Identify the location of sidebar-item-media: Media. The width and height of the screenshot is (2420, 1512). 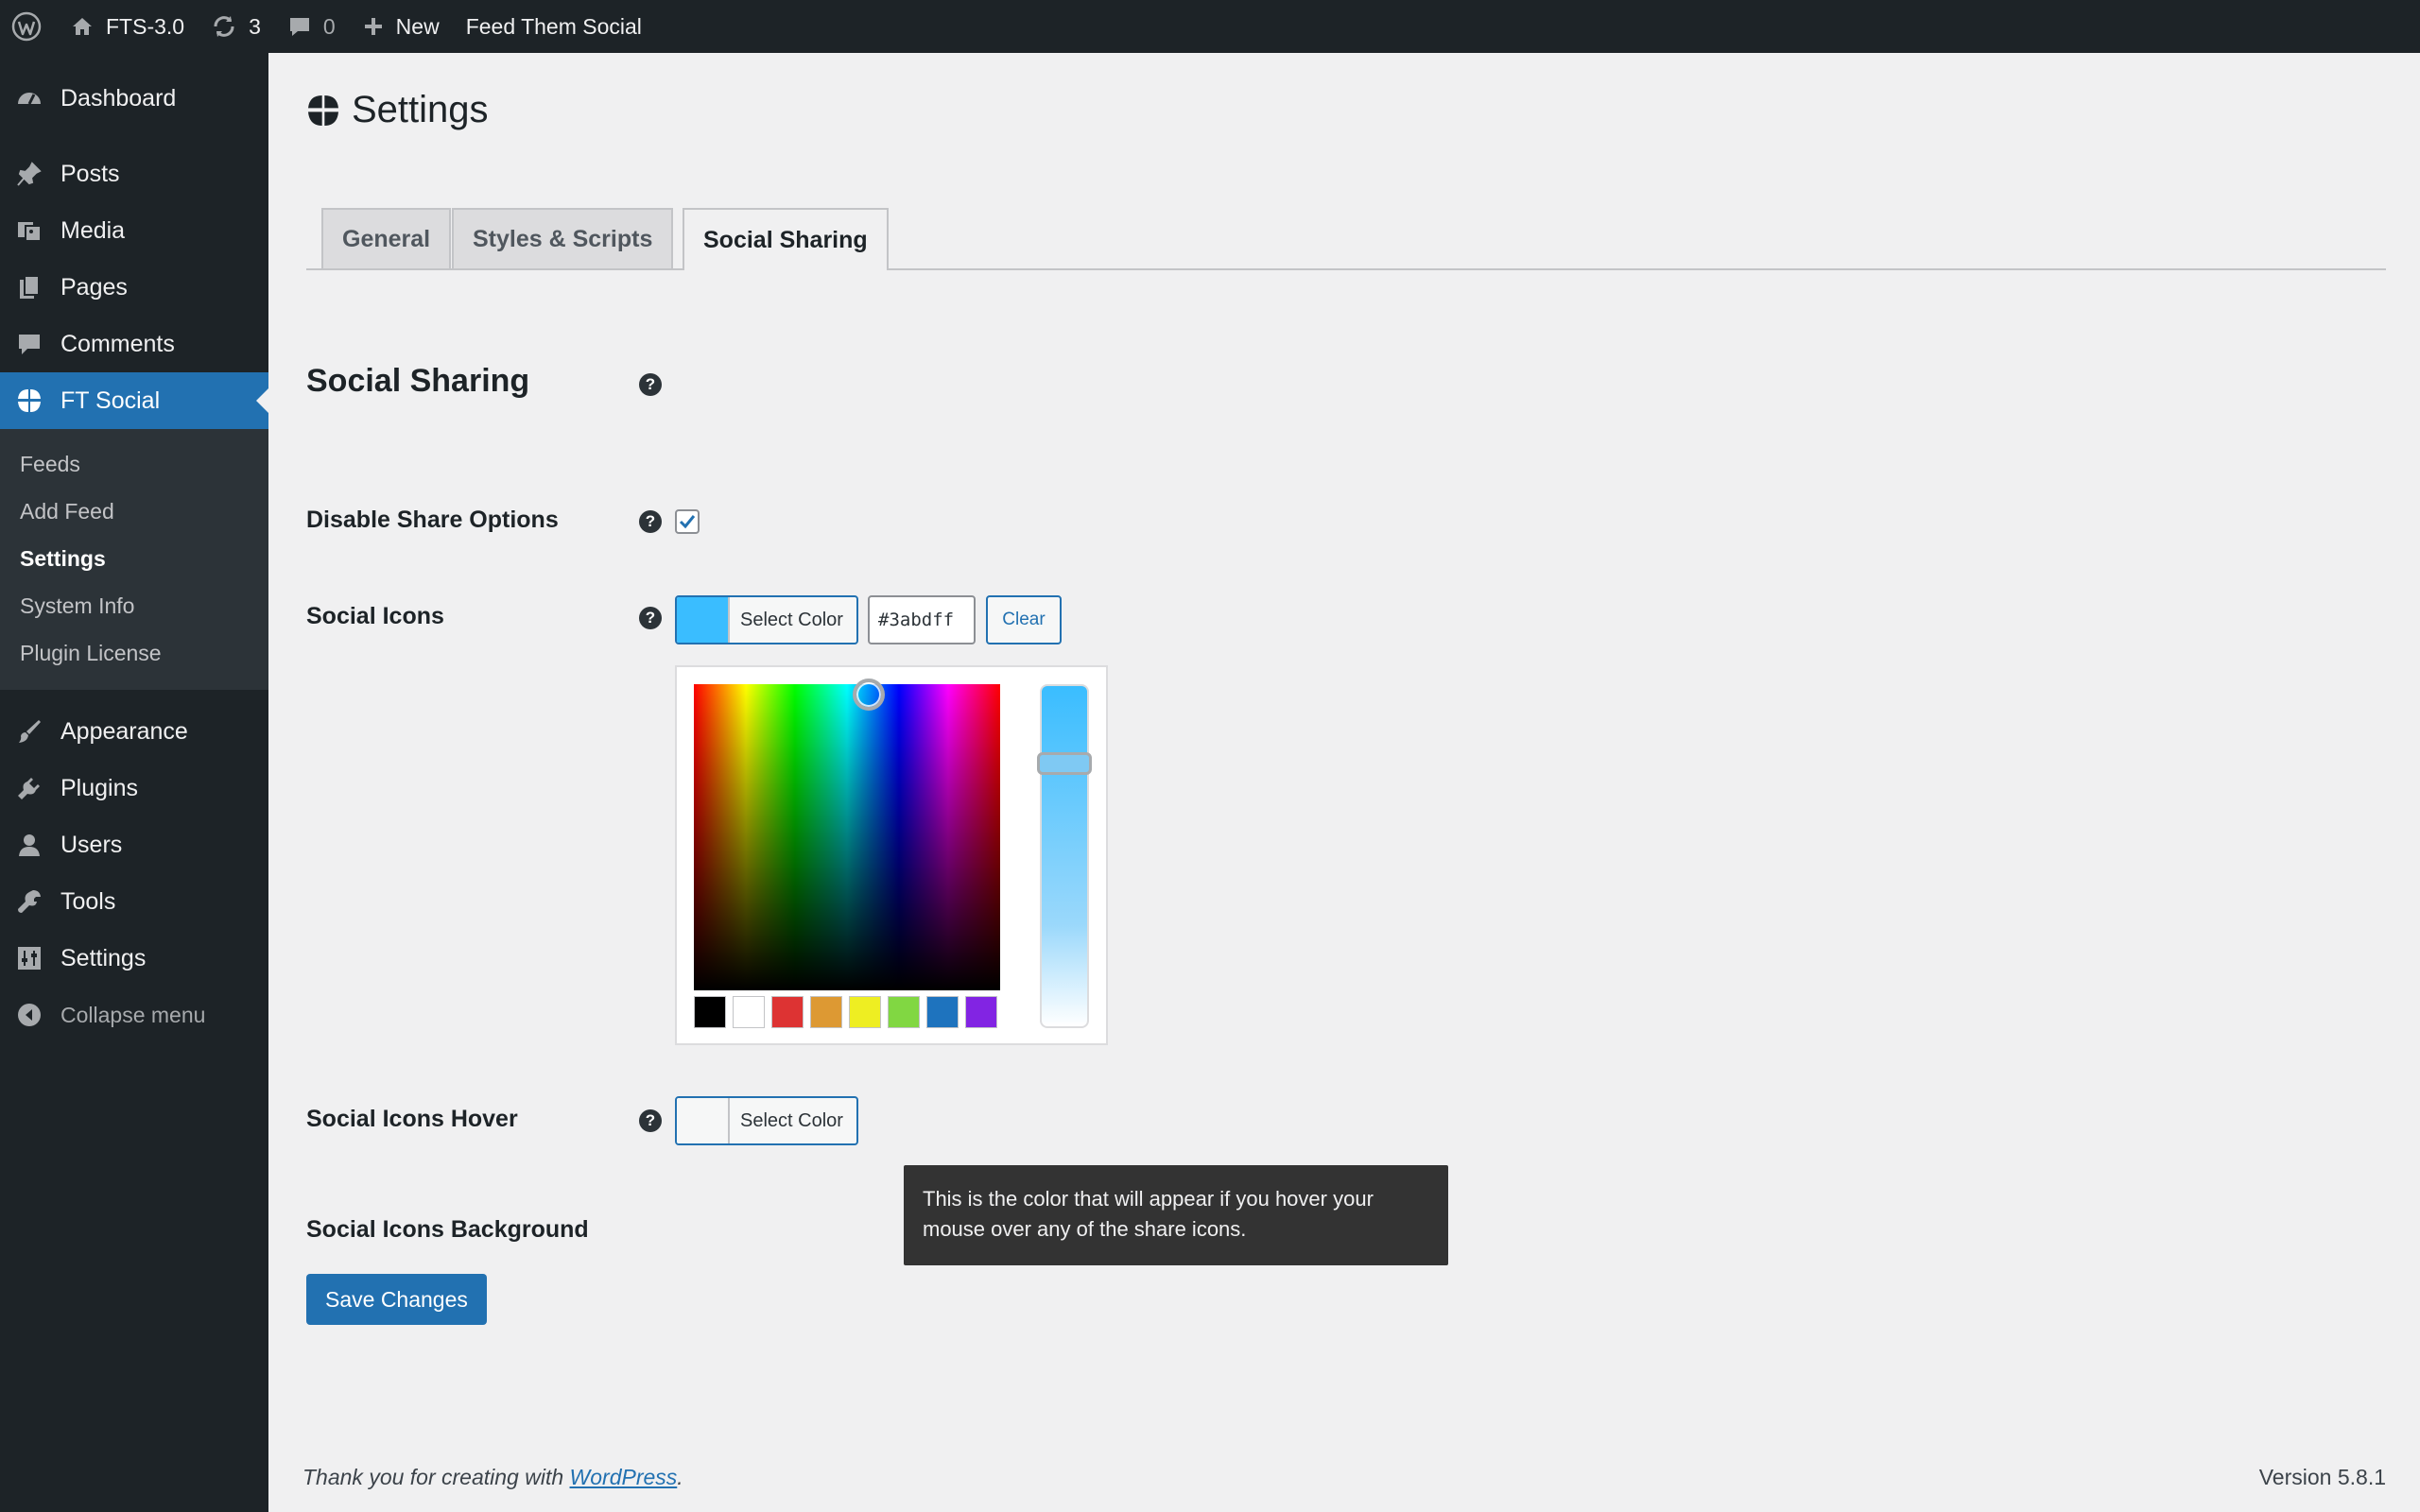
(134, 230).